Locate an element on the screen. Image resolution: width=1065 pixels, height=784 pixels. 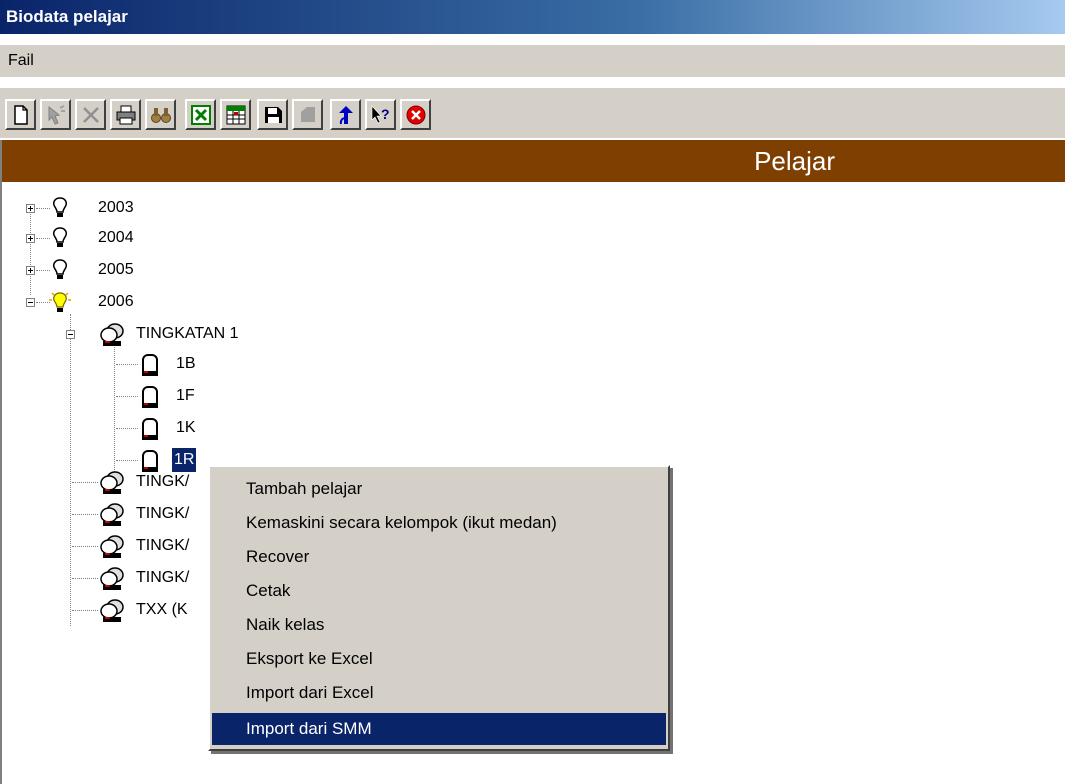
gray-shape-button is located at coordinates (307, 114).